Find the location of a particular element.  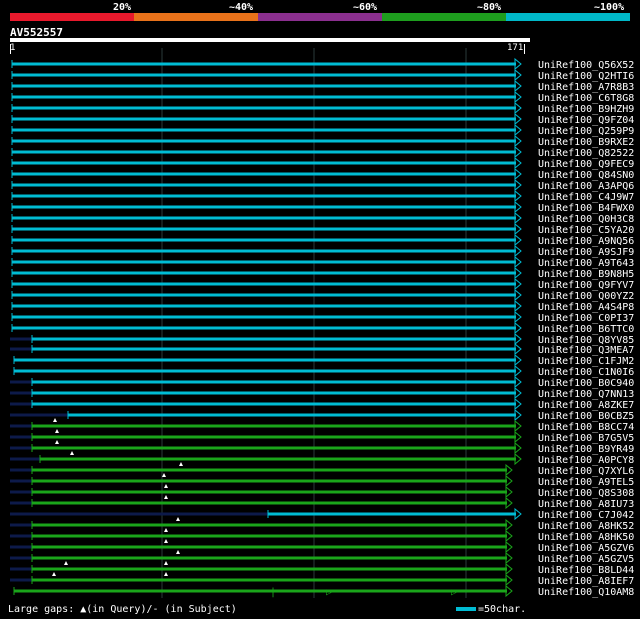

hit-label: UniRef100_A0PCY8 is located at coordinates (586, 460).